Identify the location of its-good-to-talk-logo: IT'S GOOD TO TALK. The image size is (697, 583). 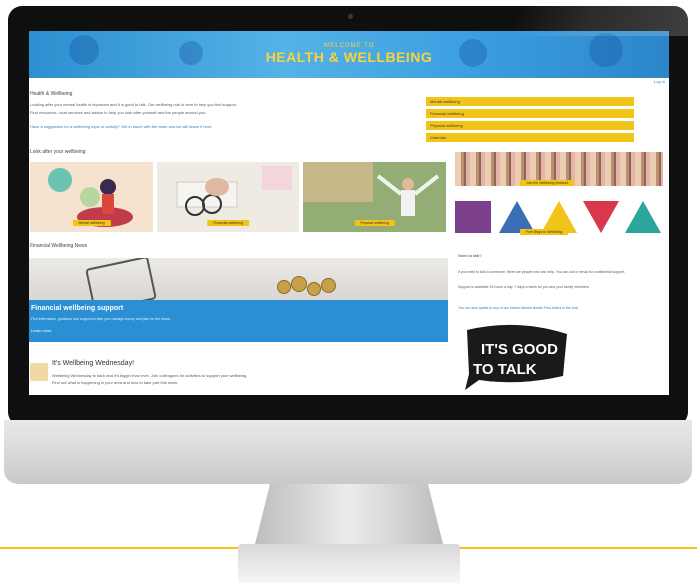
(514, 357).